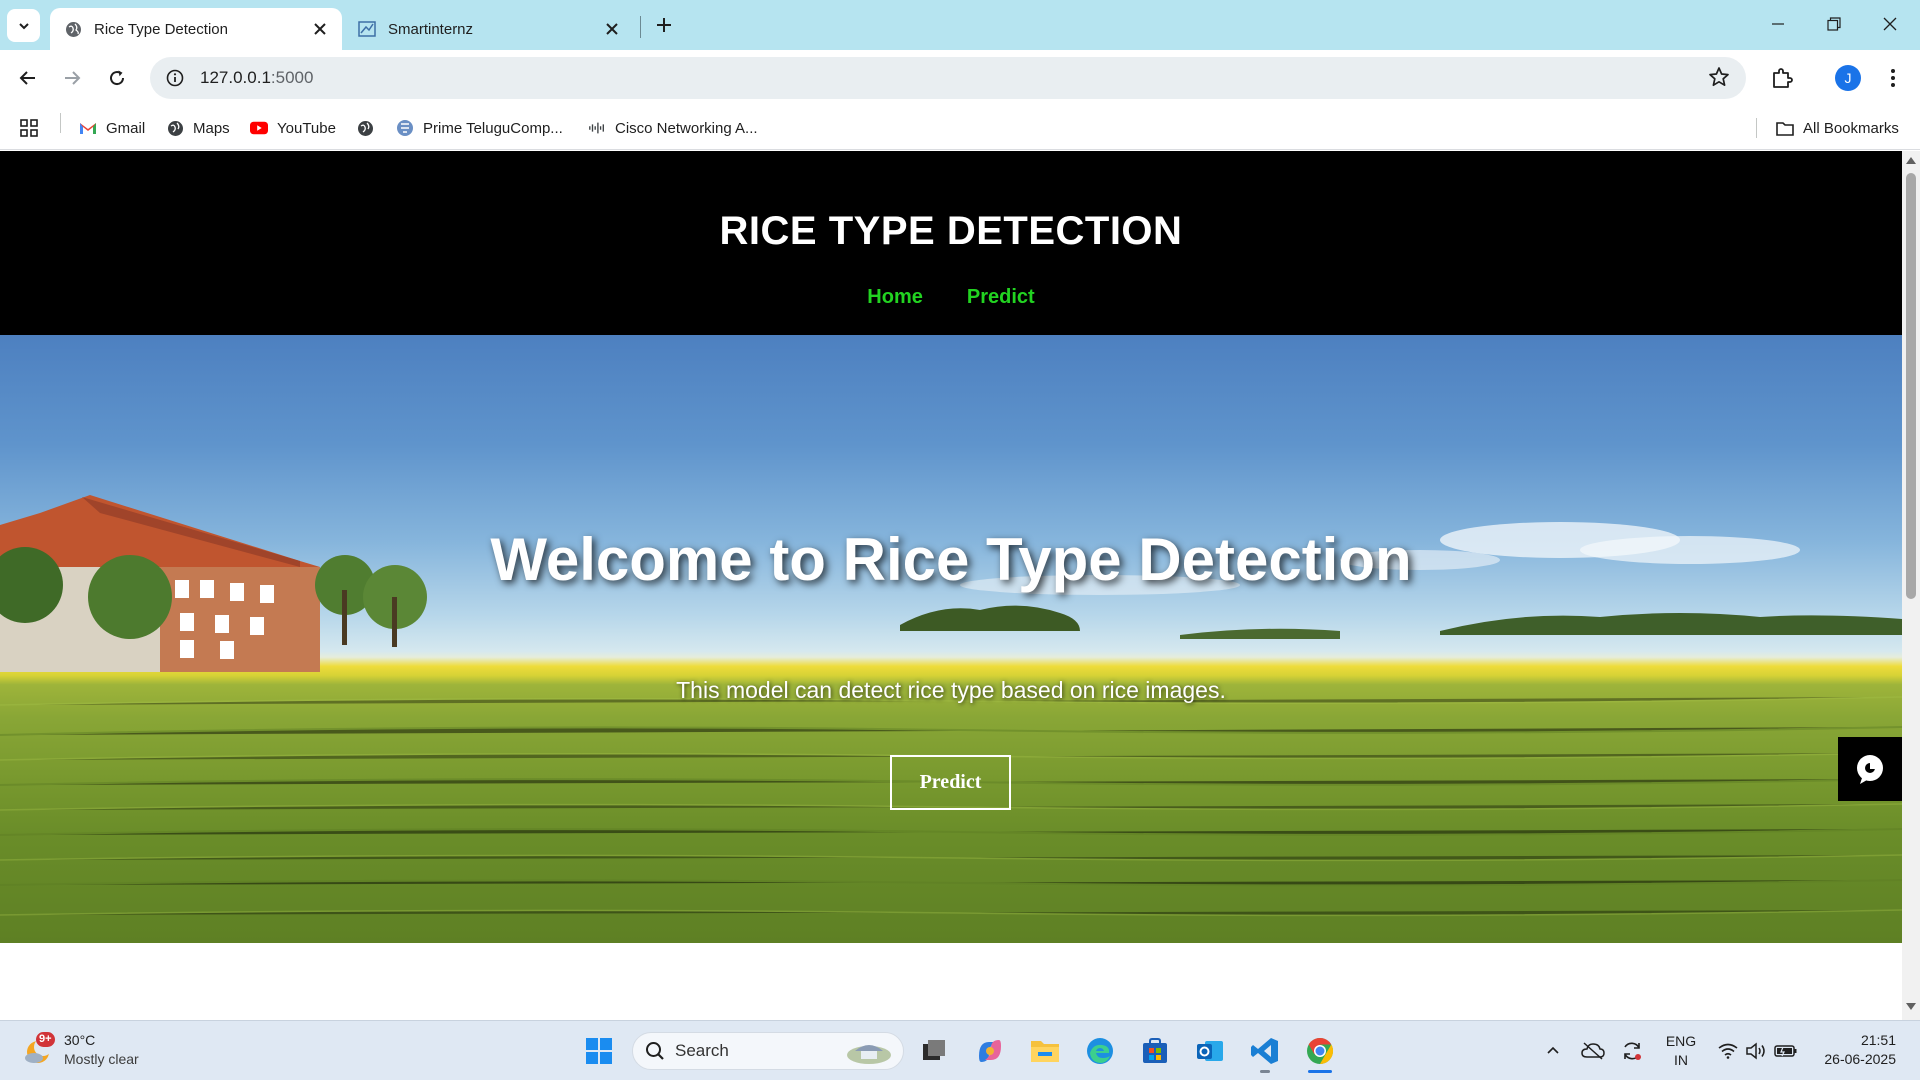  Describe the element at coordinates (489, 29) in the screenshot. I see `tab-smartinternz: Smartinternz` at that location.